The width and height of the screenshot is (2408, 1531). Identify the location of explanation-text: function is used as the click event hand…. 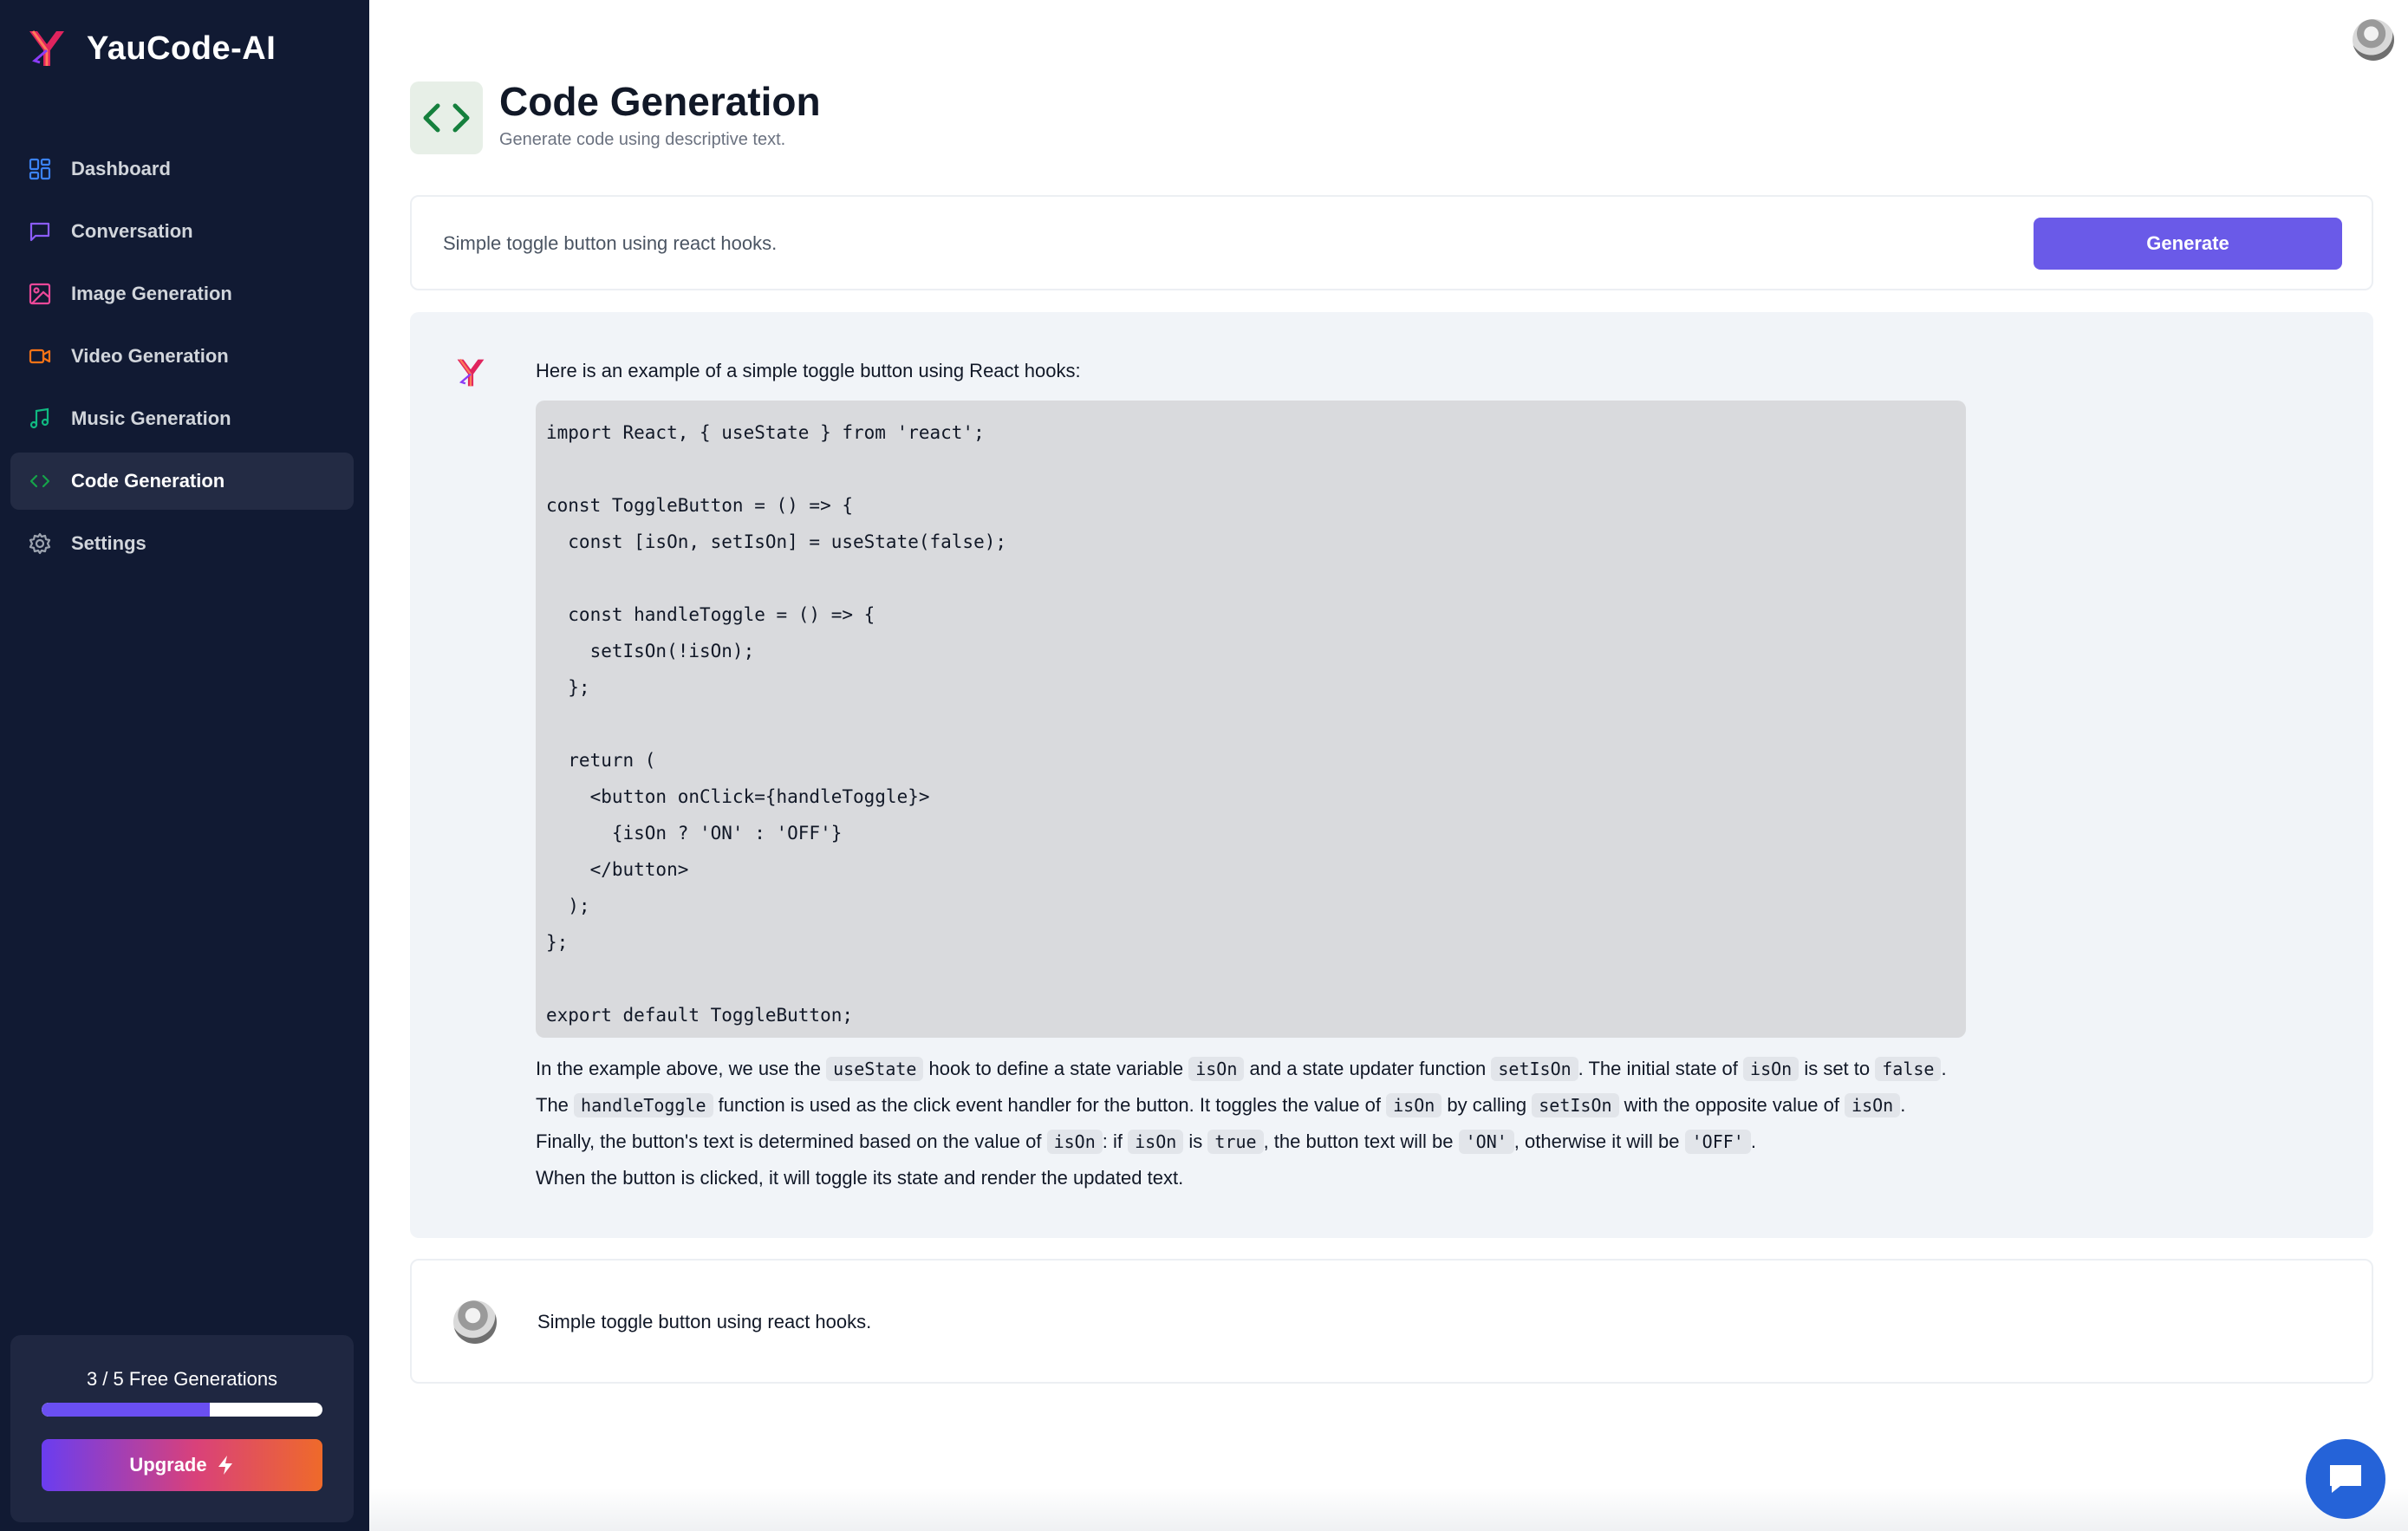
(1050, 1105).